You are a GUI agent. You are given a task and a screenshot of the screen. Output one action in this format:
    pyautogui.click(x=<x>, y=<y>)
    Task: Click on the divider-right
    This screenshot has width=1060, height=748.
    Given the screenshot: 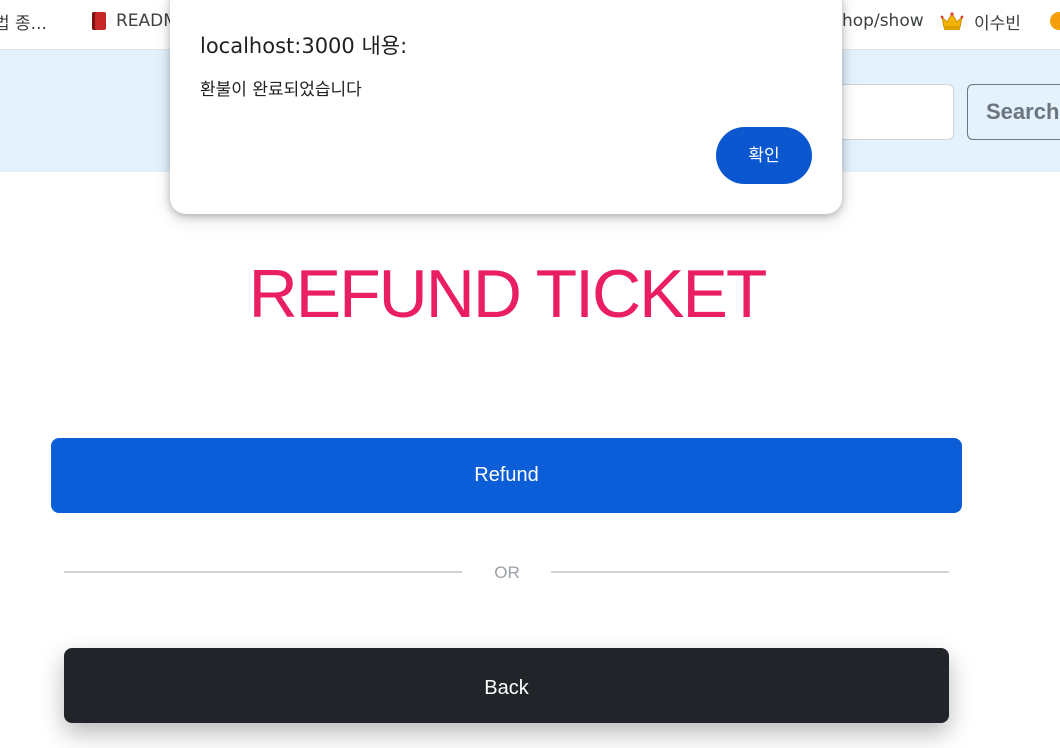 What is the action you would take?
    pyautogui.click(x=750, y=572)
    